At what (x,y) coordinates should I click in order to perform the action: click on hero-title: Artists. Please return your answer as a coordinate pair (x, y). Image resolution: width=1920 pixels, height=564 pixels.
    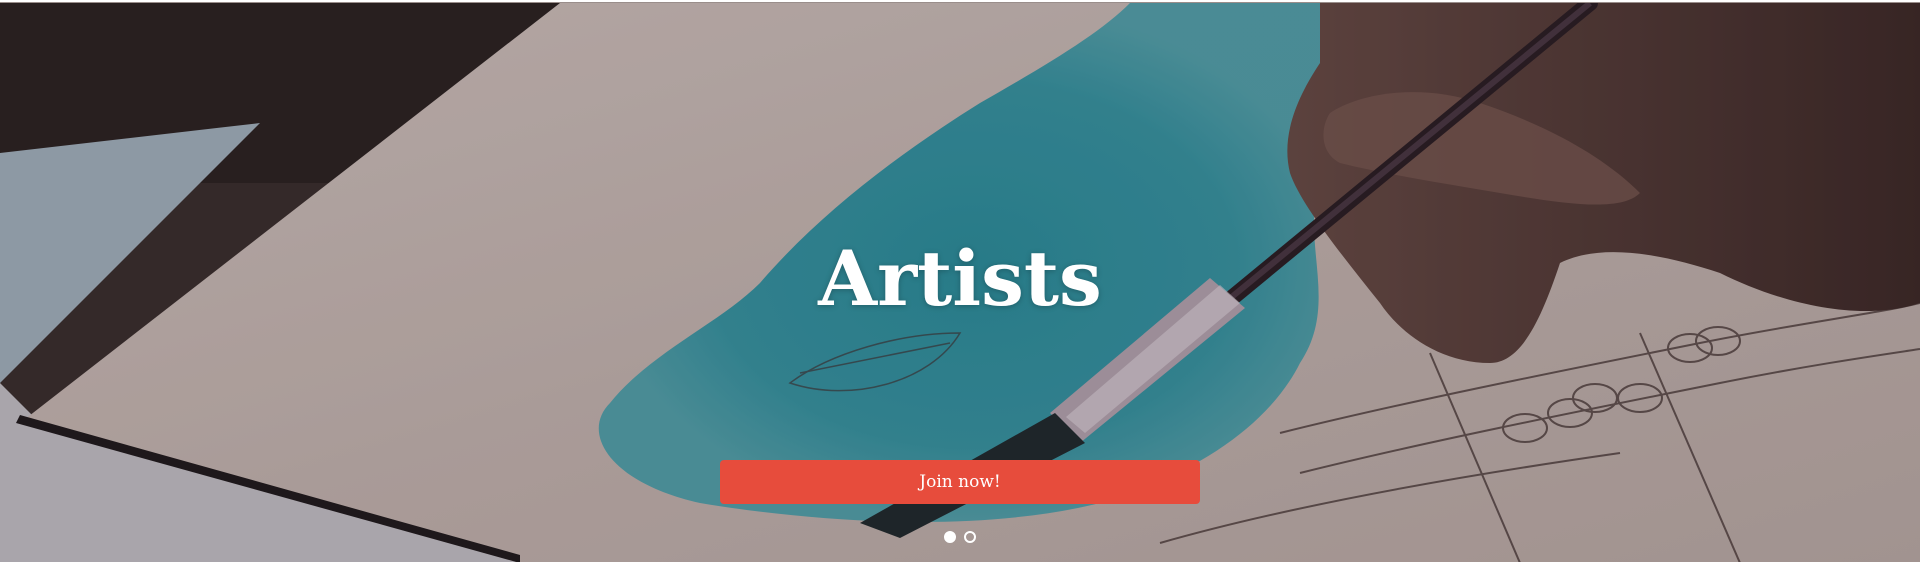
    Looking at the image, I should click on (960, 278).